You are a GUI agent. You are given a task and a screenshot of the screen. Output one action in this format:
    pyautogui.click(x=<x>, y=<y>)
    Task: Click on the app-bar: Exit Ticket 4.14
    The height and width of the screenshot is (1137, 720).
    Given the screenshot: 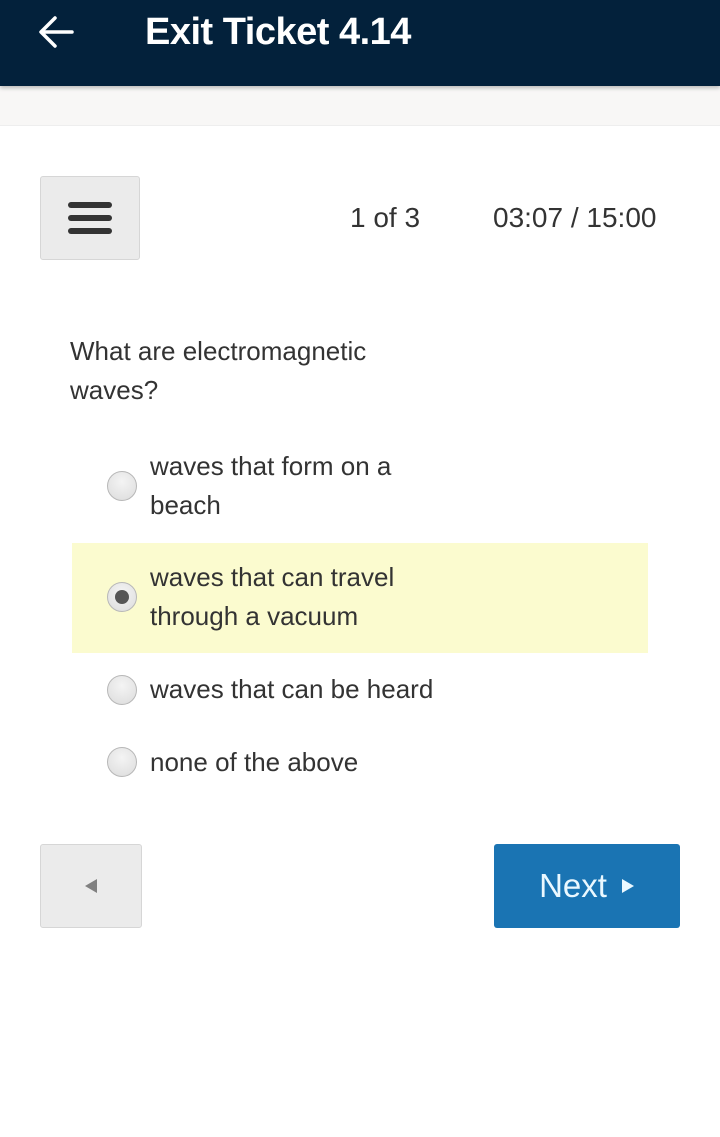 What is the action you would take?
    pyautogui.click(x=360, y=43)
    